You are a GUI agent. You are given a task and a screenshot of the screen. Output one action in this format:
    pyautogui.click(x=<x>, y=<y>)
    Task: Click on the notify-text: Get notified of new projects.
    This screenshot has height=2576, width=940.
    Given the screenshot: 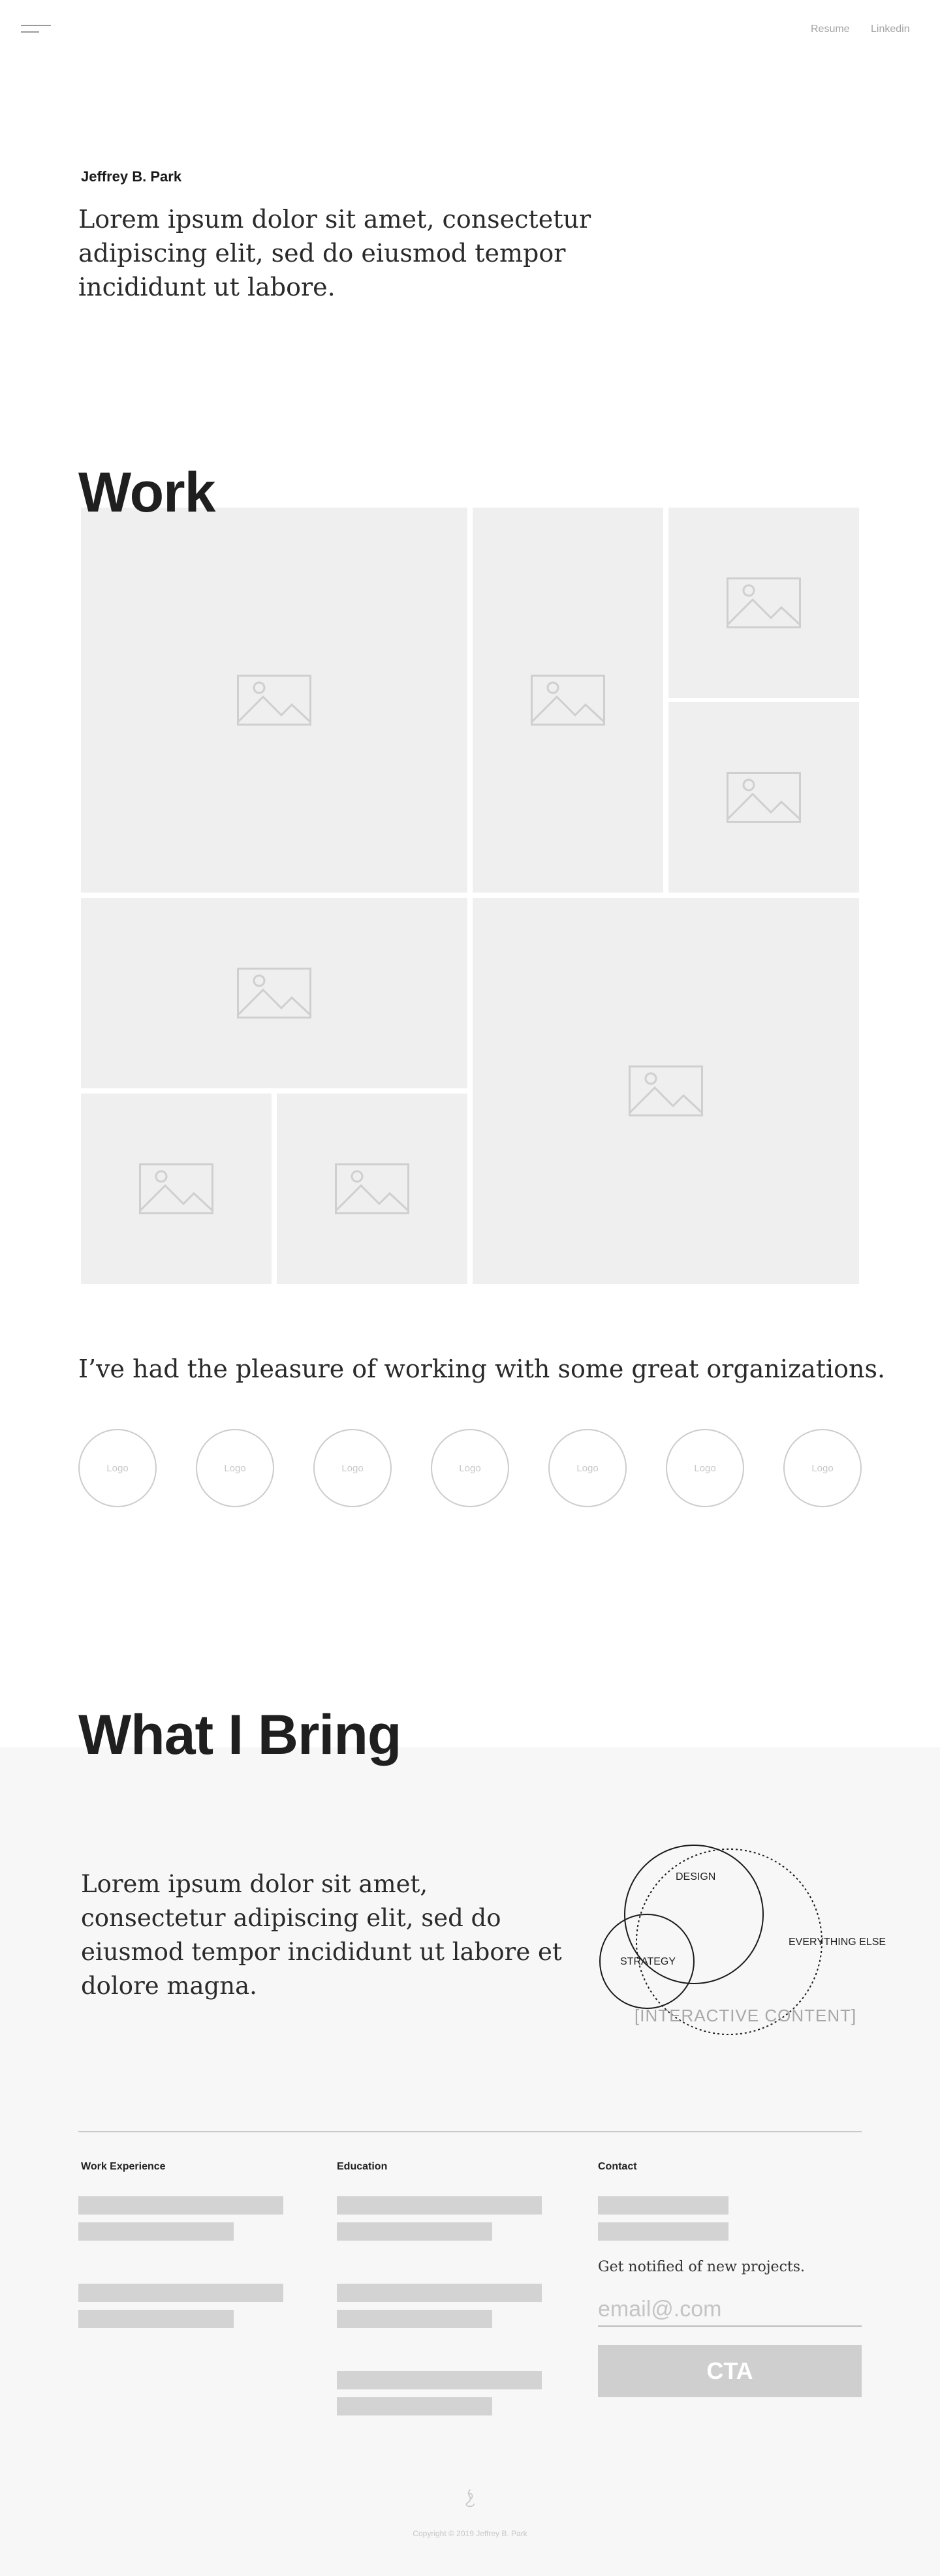 What is the action you would take?
    pyautogui.click(x=702, y=2267)
    